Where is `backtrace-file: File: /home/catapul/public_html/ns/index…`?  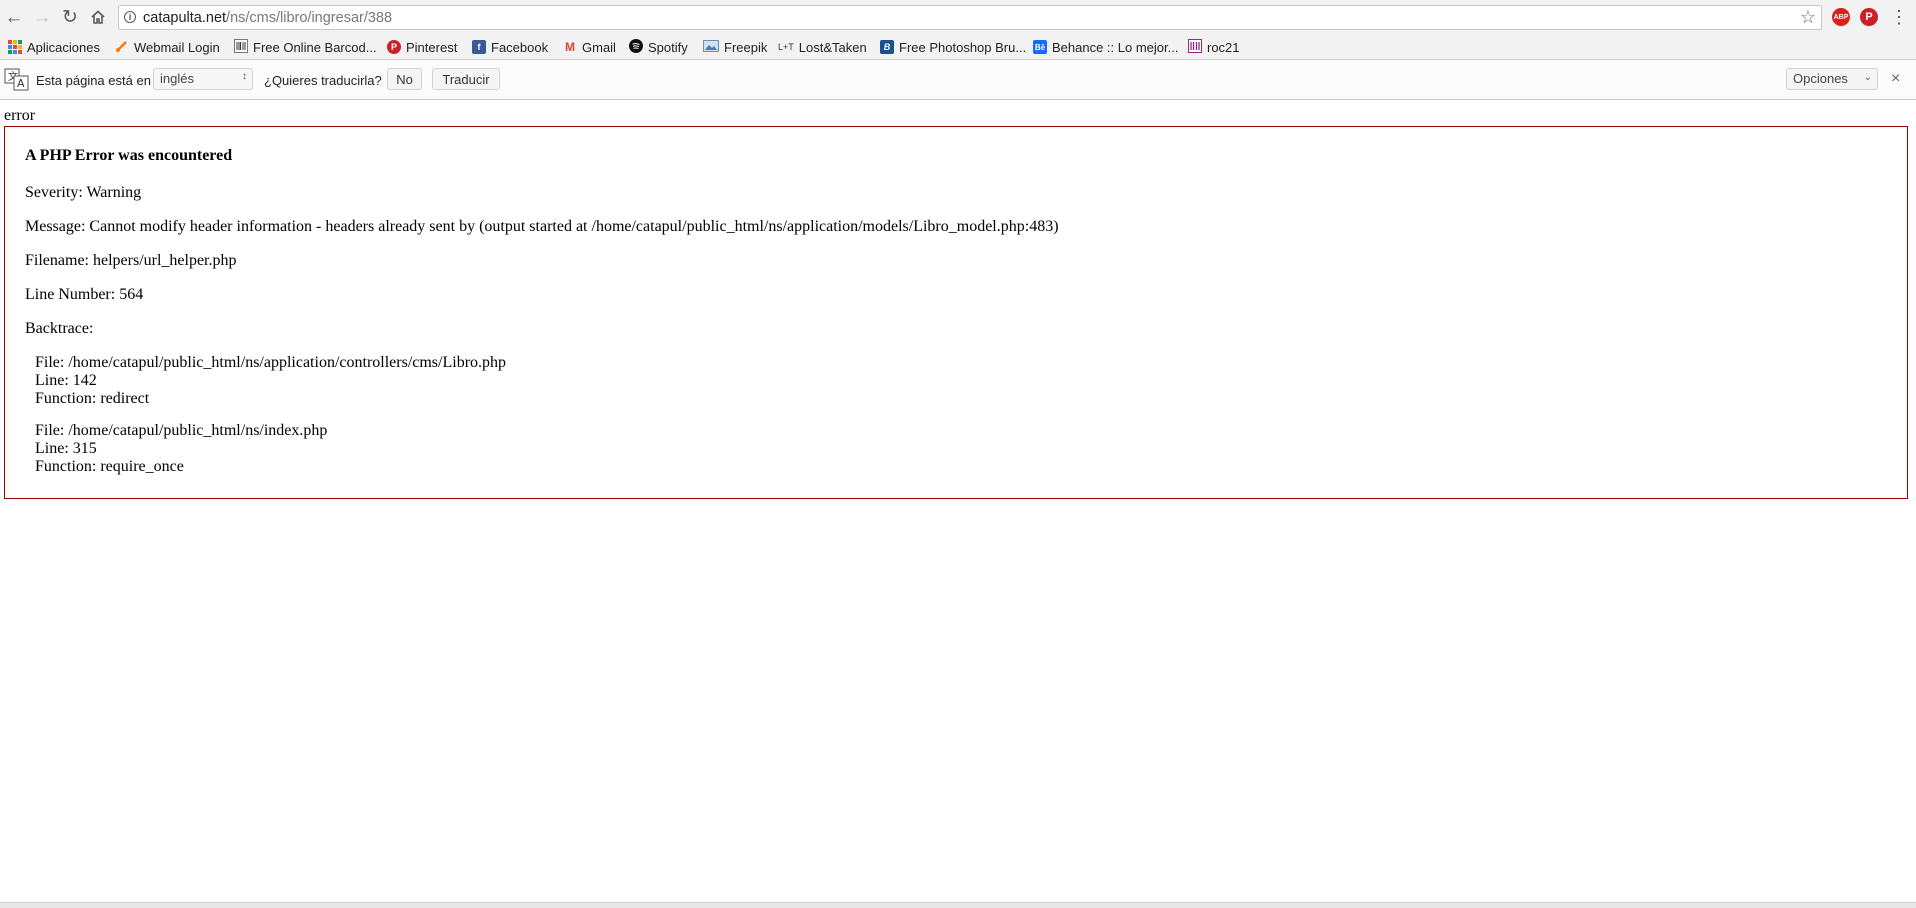
backtrace-file: File: /home/catapul/public_html/ns/index… is located at coordinates (181, 430).